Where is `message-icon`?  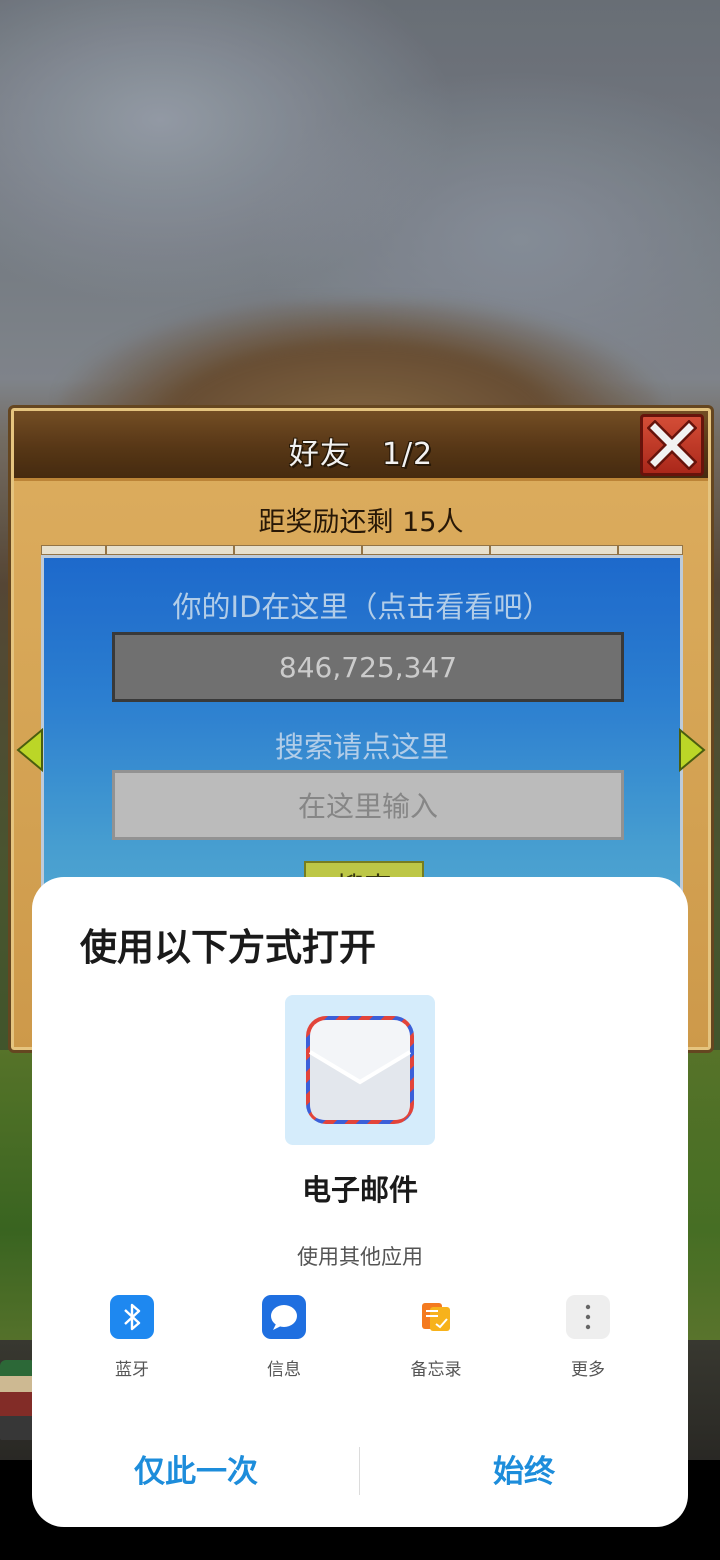 message-icon is located at coordinates (284, 1317).